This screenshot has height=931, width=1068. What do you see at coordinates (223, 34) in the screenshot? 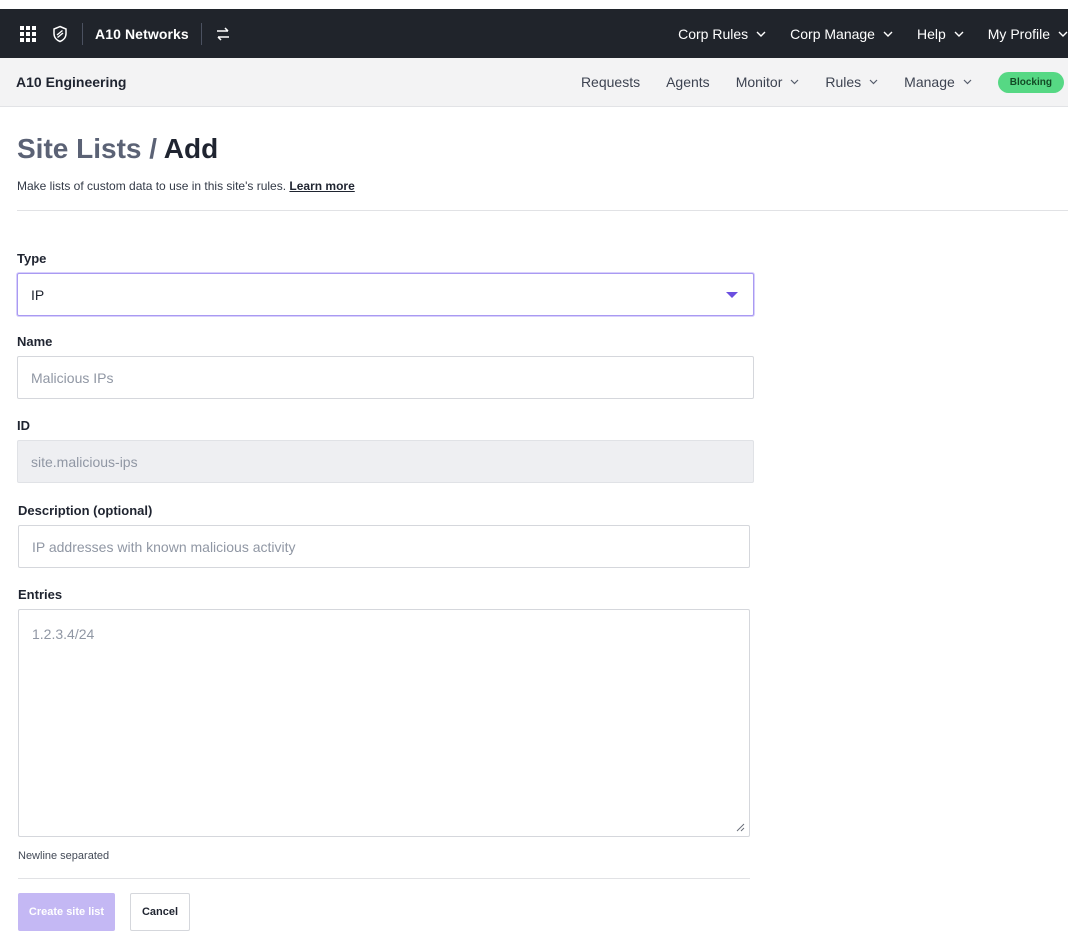
I see `switch-org-icon` at bounding box center [223, 34].